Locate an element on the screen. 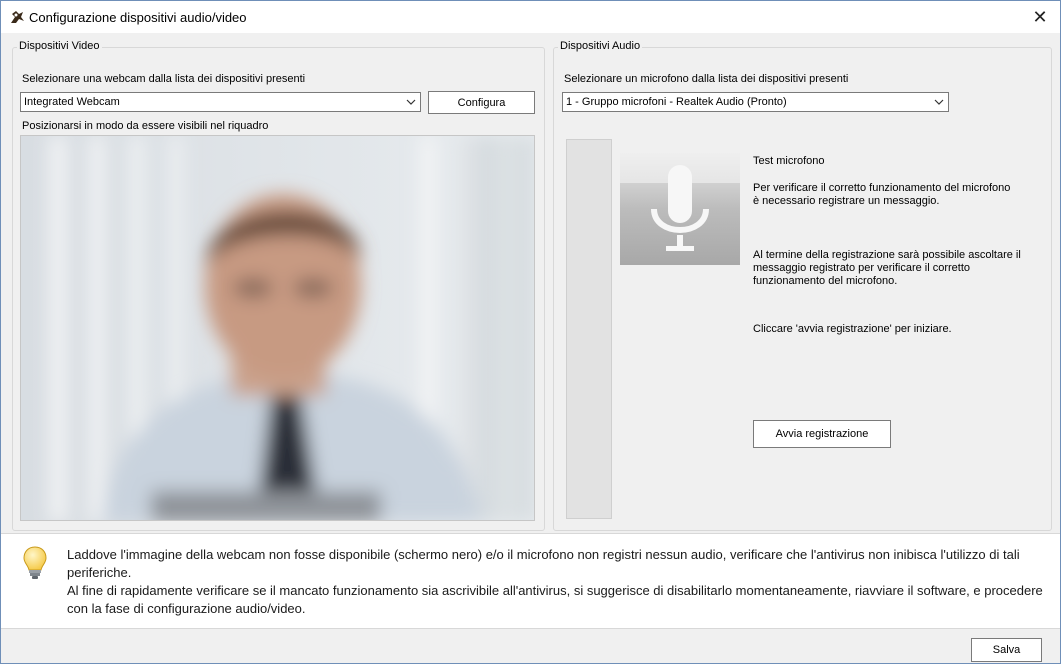 The image size is (1061, 664). save-button-label: Salva is located at coordinates (1006, 650).